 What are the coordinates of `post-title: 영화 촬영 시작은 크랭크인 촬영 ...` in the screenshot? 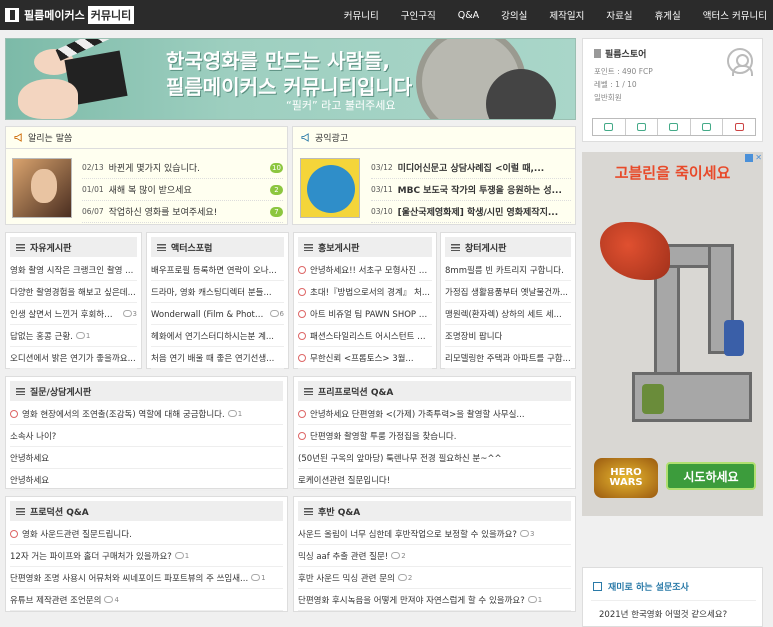 It's located at (71, 270).